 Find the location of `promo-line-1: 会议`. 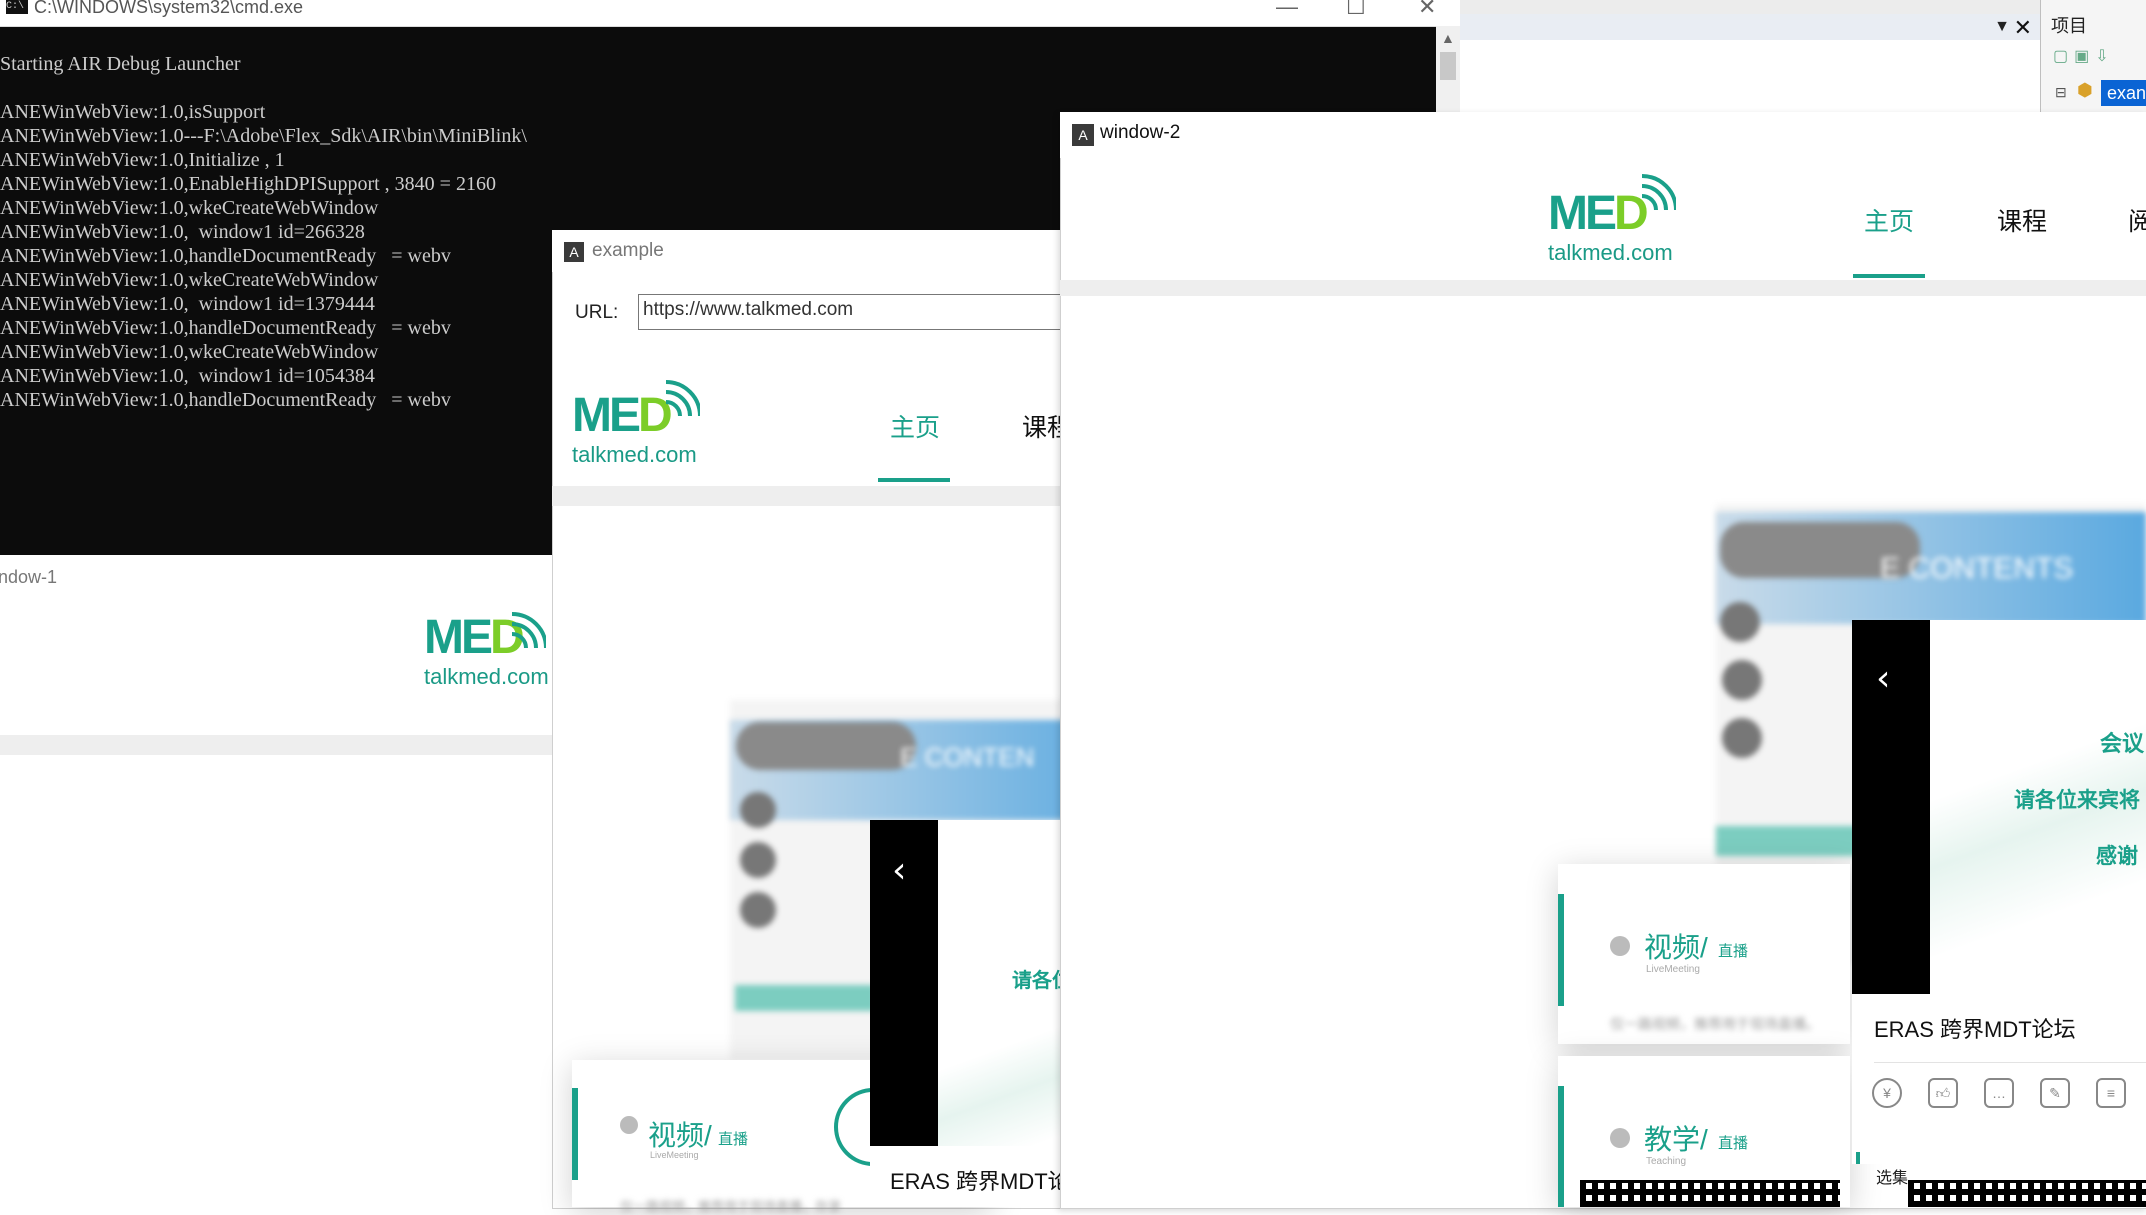

promo-line-1: 会议 is located at coordinates (2122, 743).